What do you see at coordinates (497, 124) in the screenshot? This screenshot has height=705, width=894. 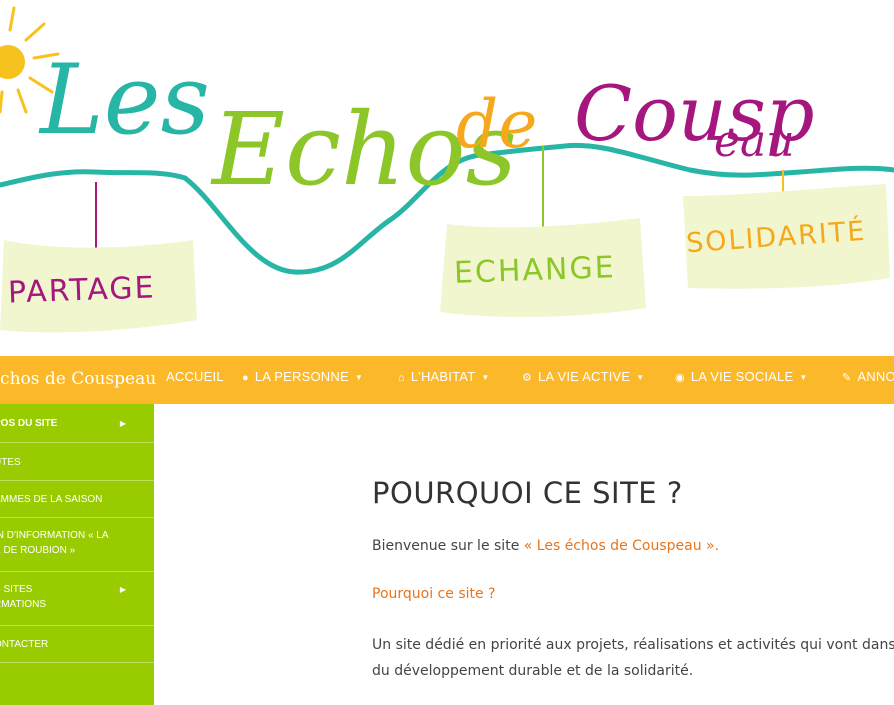 I see `banner-title-de: de` at bounding box center [497, 124].